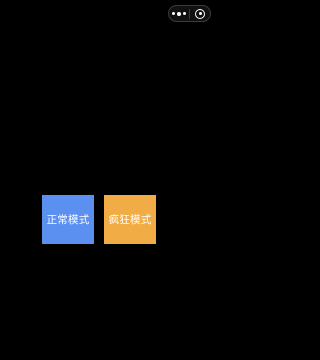 The image size is (320, 360). I want to click on more-dots-icon, so click(179, 13).